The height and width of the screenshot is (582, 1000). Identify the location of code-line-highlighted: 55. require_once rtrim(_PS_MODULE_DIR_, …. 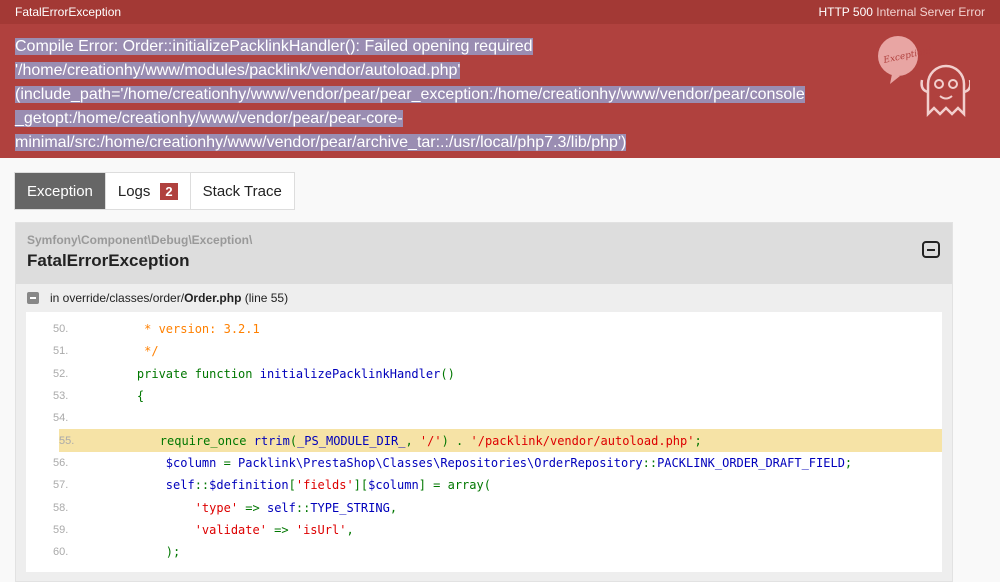
(500, 440).